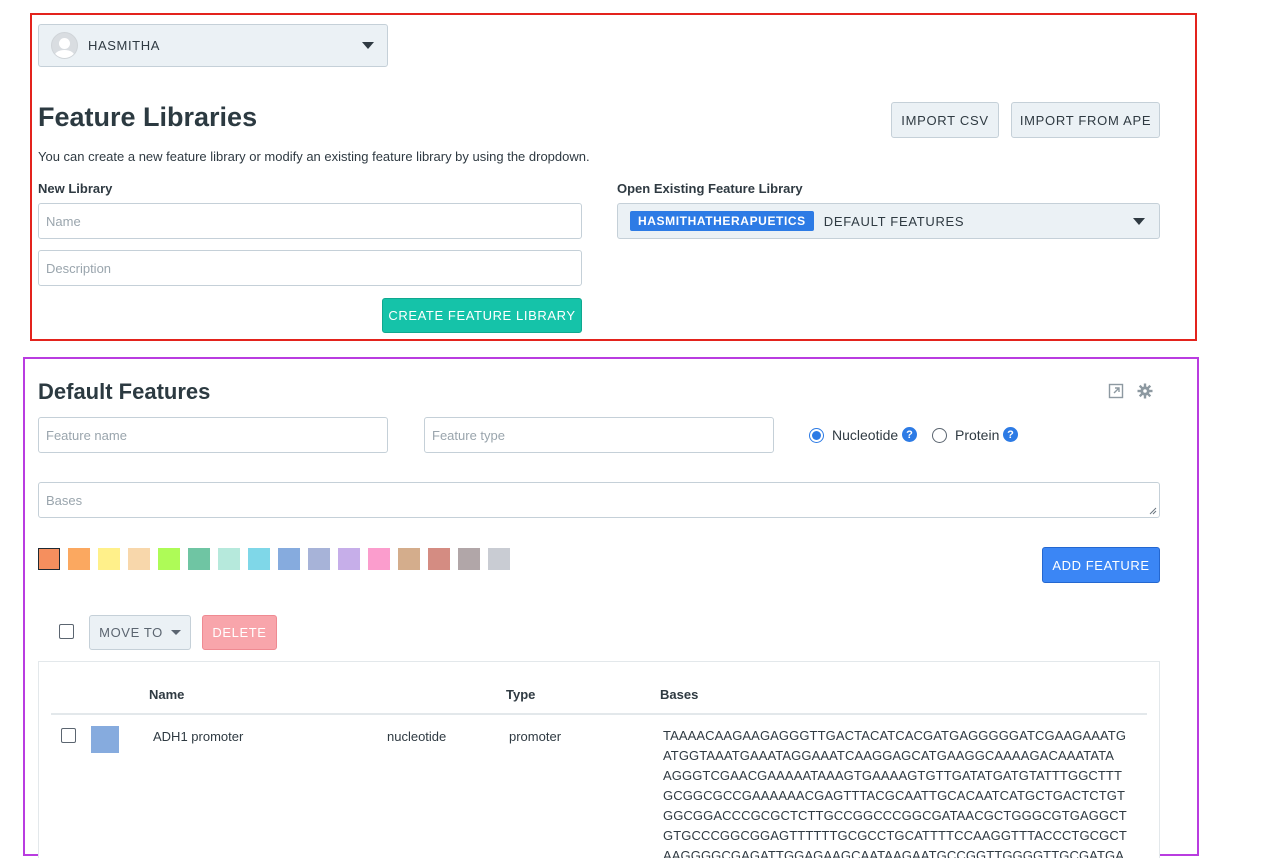 The width and height of the screenshot is (1276, 858). Describe the element at coordinates (239, 632) in the screenshot. I see `delete-button: DELETE` at that location.